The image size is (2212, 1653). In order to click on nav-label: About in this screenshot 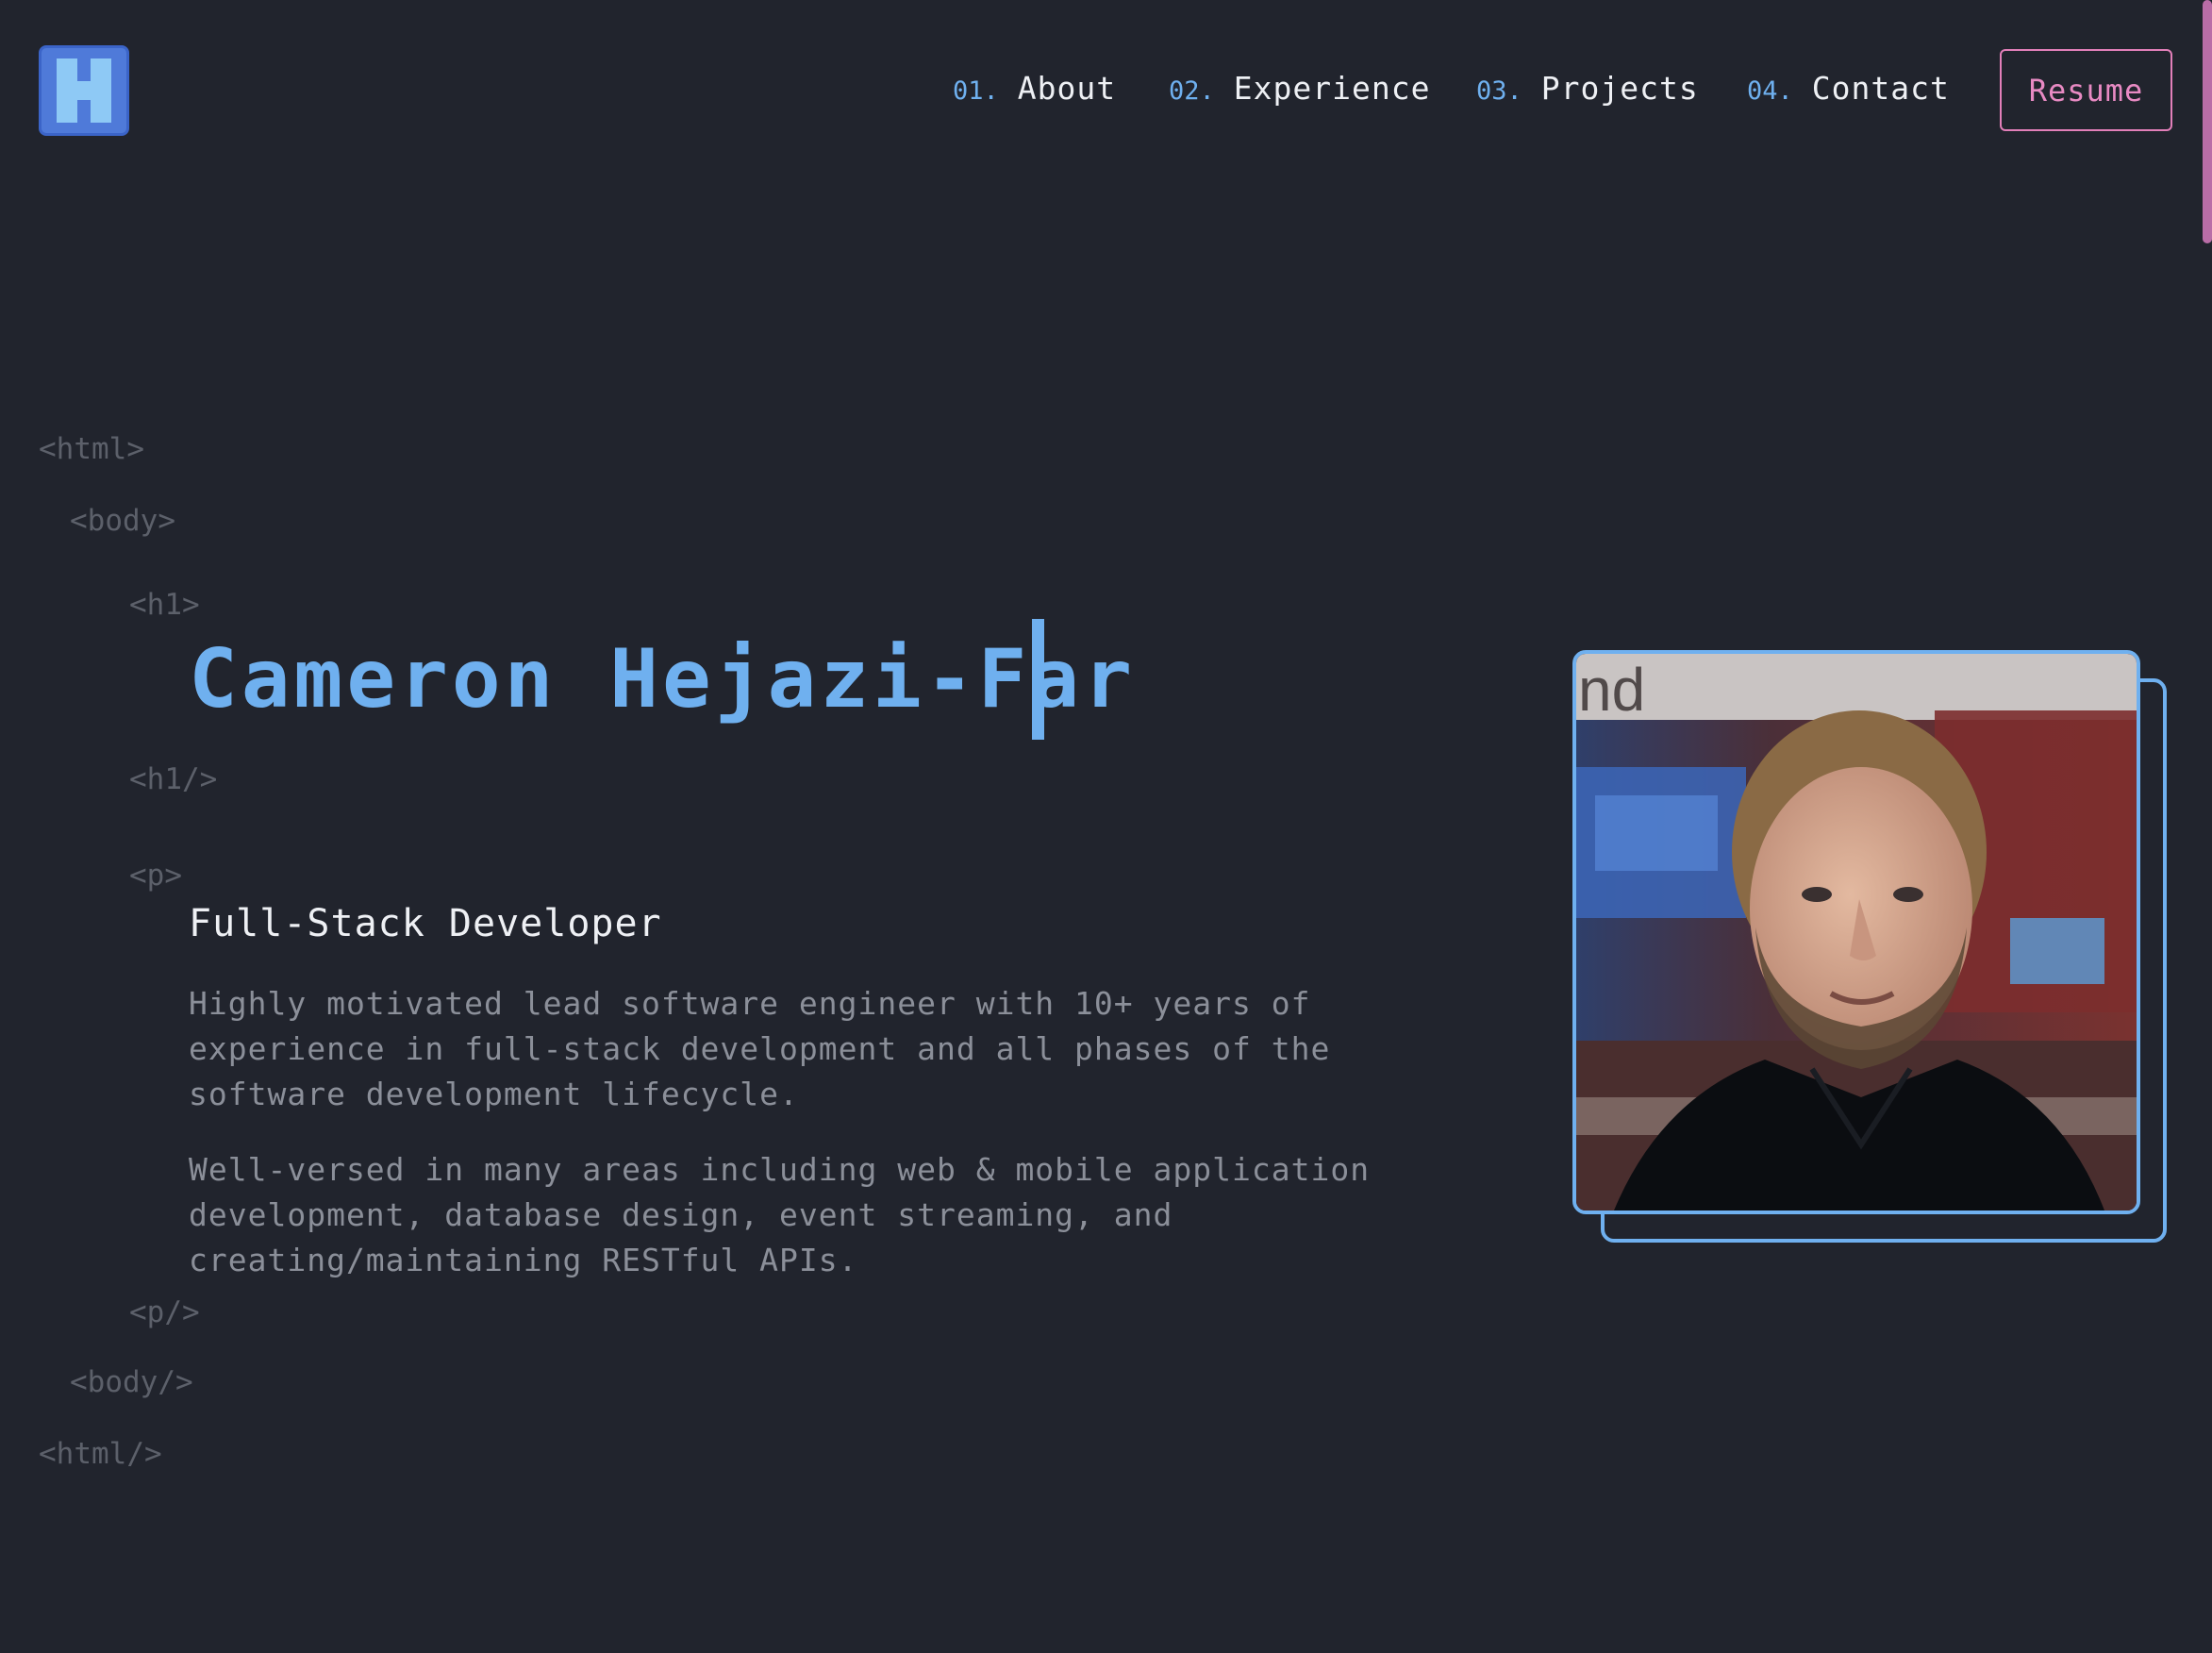, I will do `click(1067, 88)`.